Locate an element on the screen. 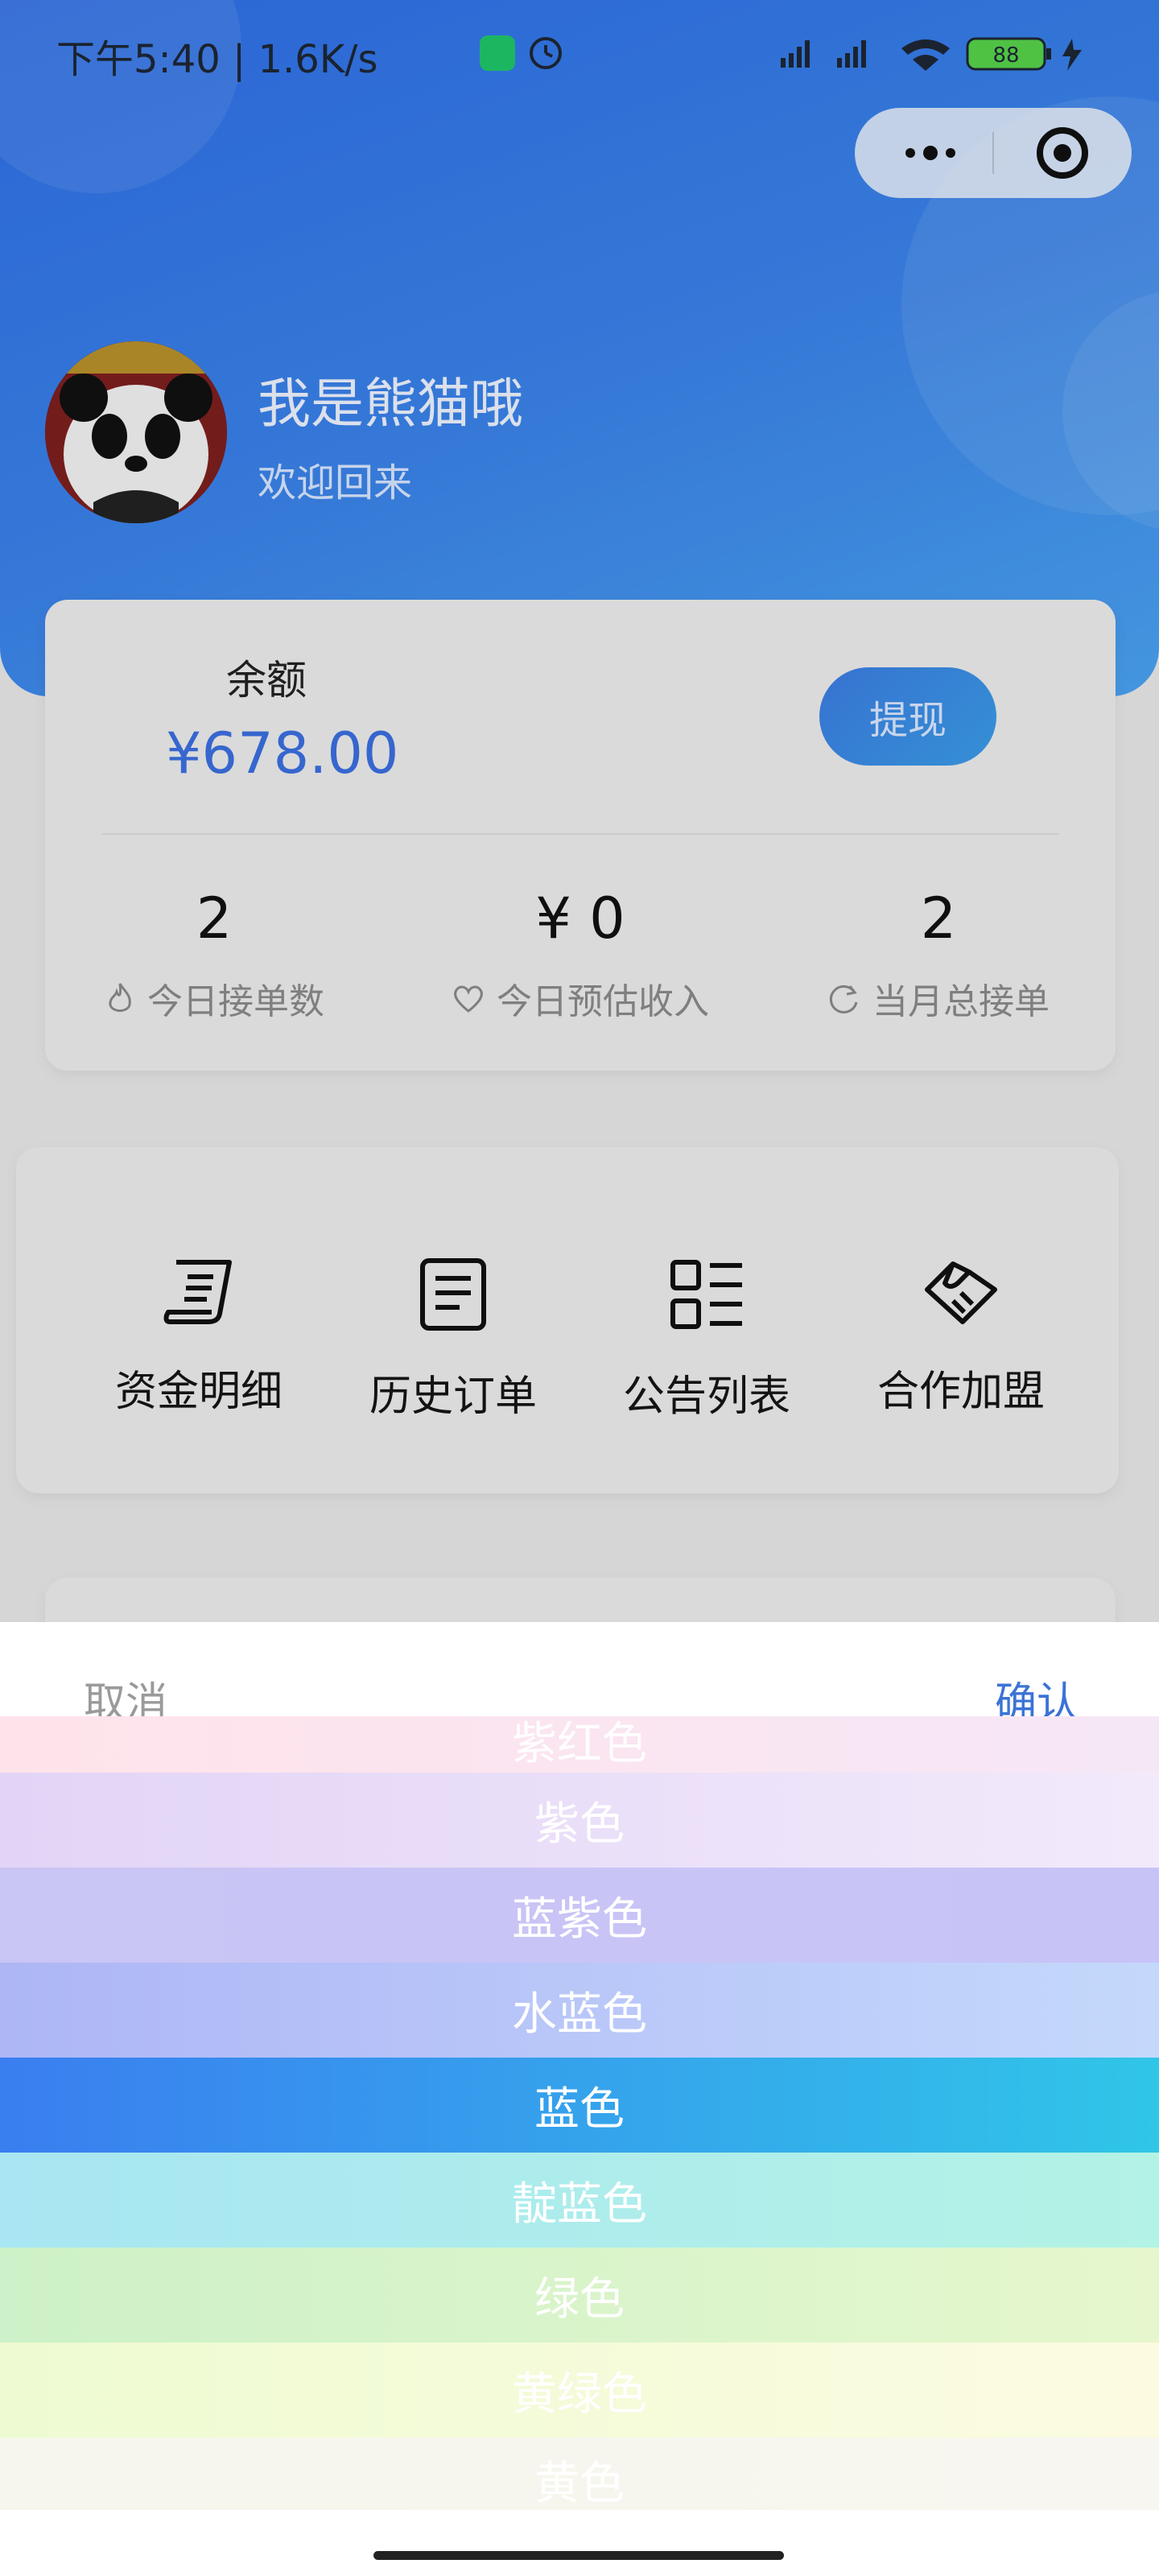 The width and height of the screenshot is (1159, 2576). picker-option: 紫红色 is located at coordinates (579, 1744).